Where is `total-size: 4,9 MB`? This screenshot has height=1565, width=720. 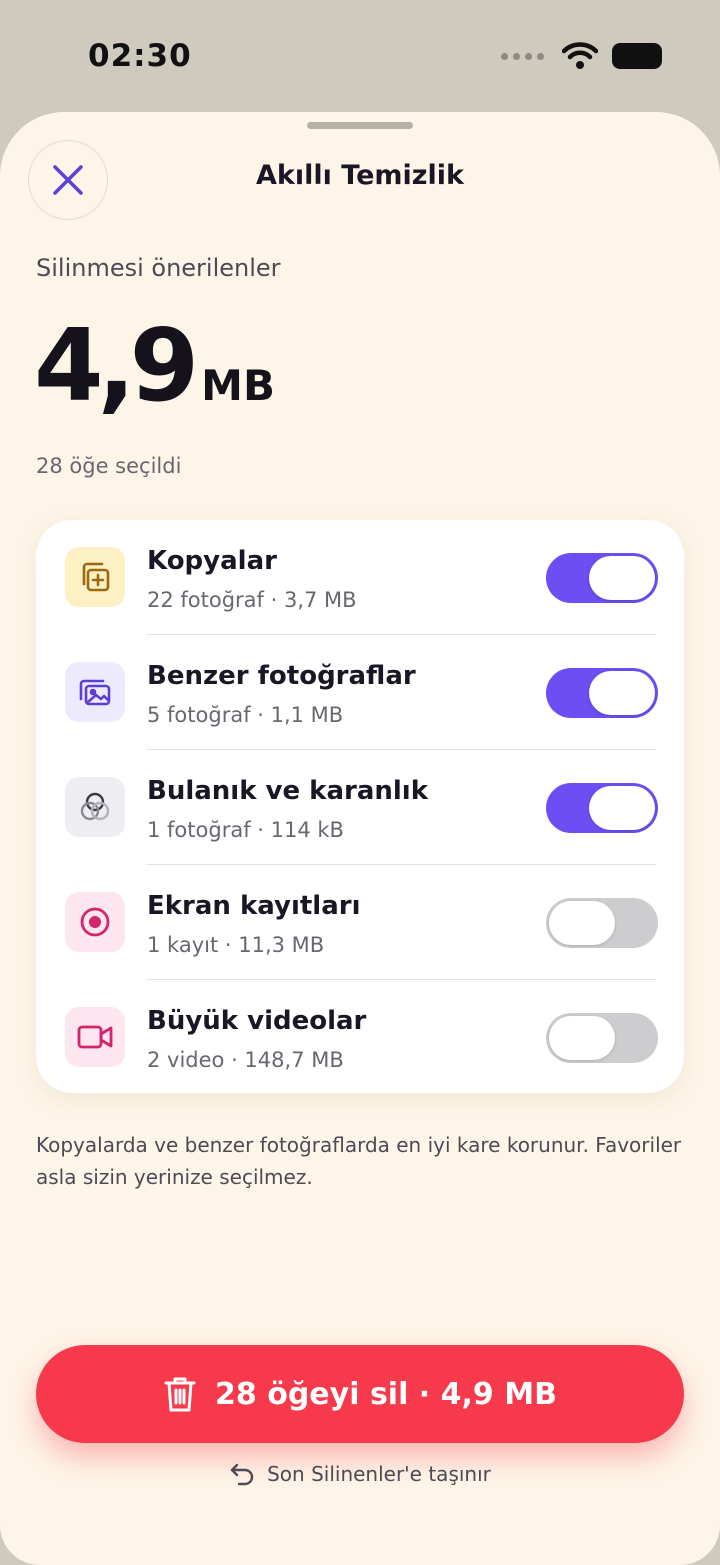 total-size: 4,9 MB is located at coordinates (154, 365).